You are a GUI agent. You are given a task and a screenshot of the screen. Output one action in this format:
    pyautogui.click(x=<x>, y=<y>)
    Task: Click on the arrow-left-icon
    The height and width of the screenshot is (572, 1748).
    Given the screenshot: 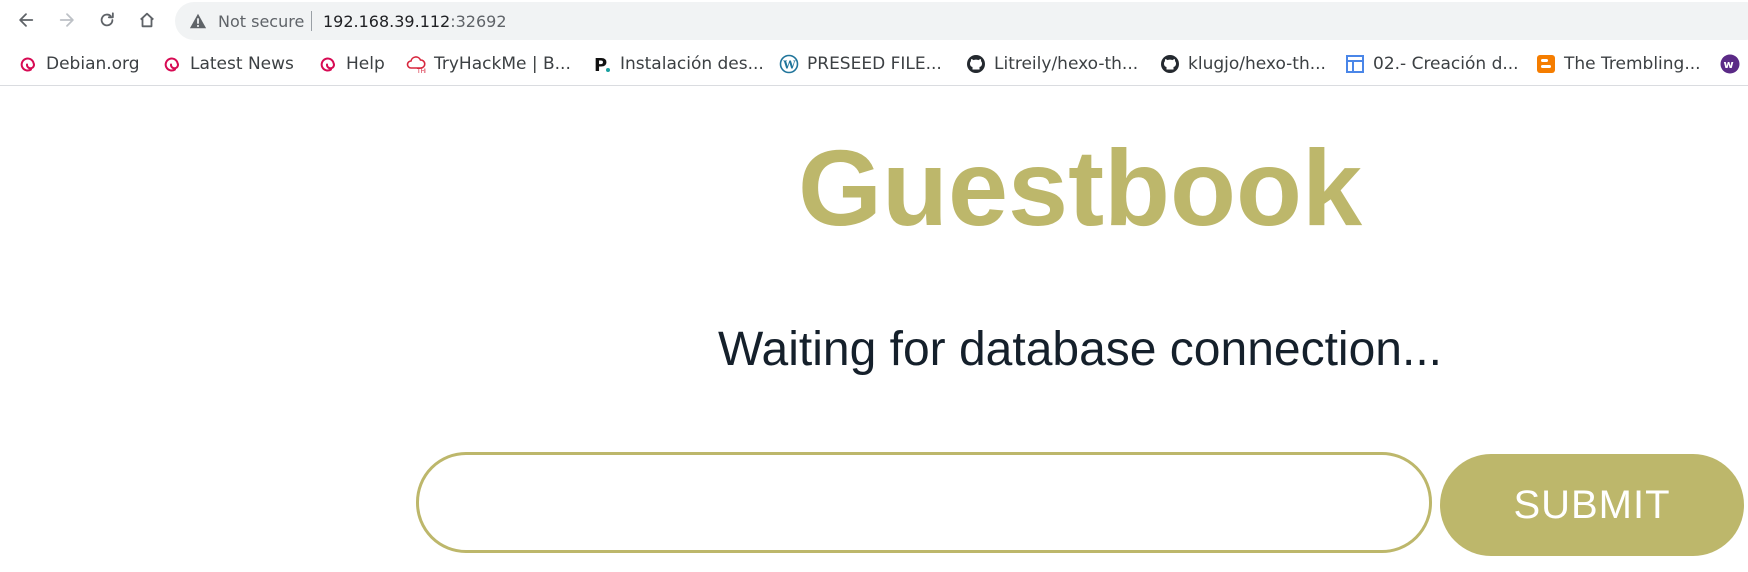 What is the action you would take?
    pyautogui.click(x=26, y=20)
    